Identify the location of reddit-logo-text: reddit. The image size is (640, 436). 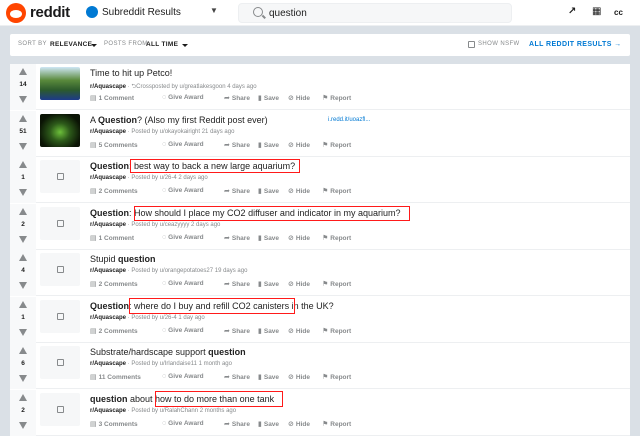
(50, 12).